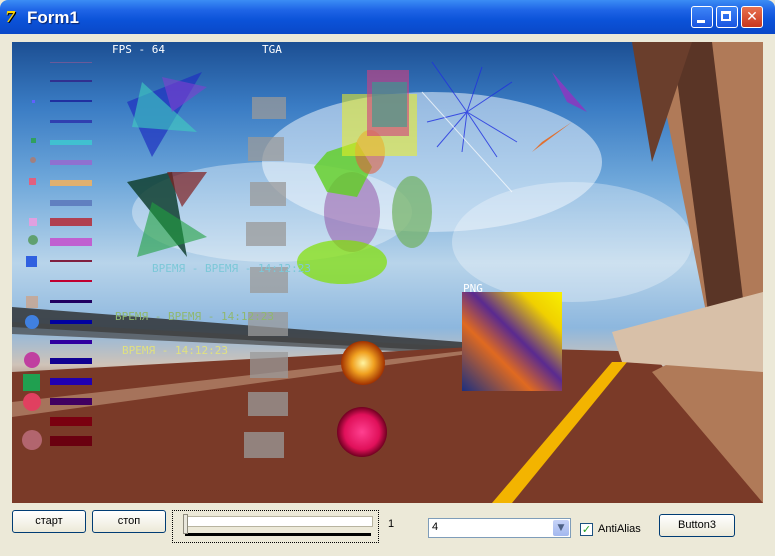 This screenshot has width=775, height=556. Describe the element at coordinates (194, 316) in the screenshot. I see `time-text-b: ВРЕМЯ - ВРЕМЯ - 14:12:23` at that location.